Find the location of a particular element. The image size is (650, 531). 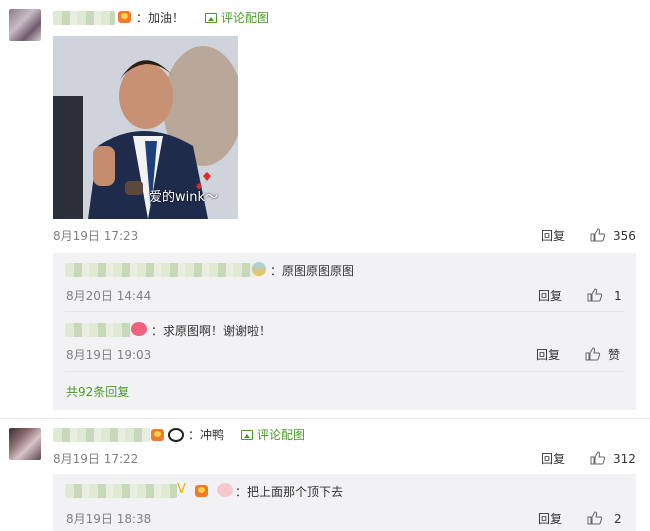

more-replies-link: 共92条回复 is located at coordinates (97, 392).